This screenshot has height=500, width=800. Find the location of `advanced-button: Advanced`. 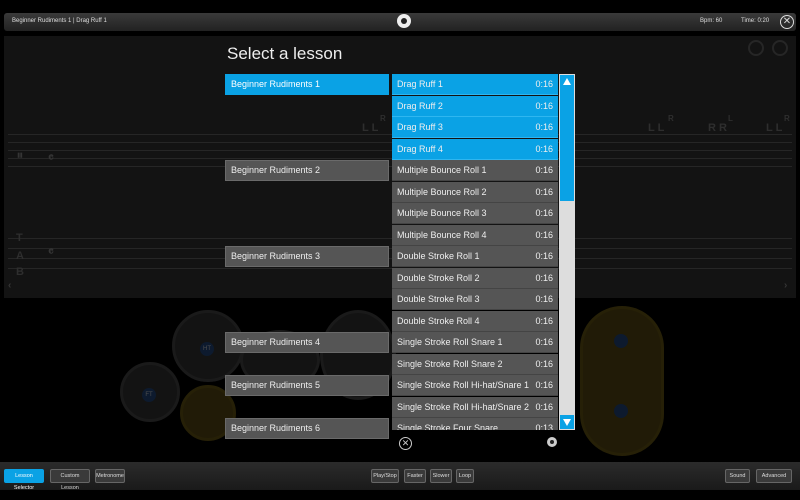

advanced-button: Advanced is located at coordinates (774, 476).